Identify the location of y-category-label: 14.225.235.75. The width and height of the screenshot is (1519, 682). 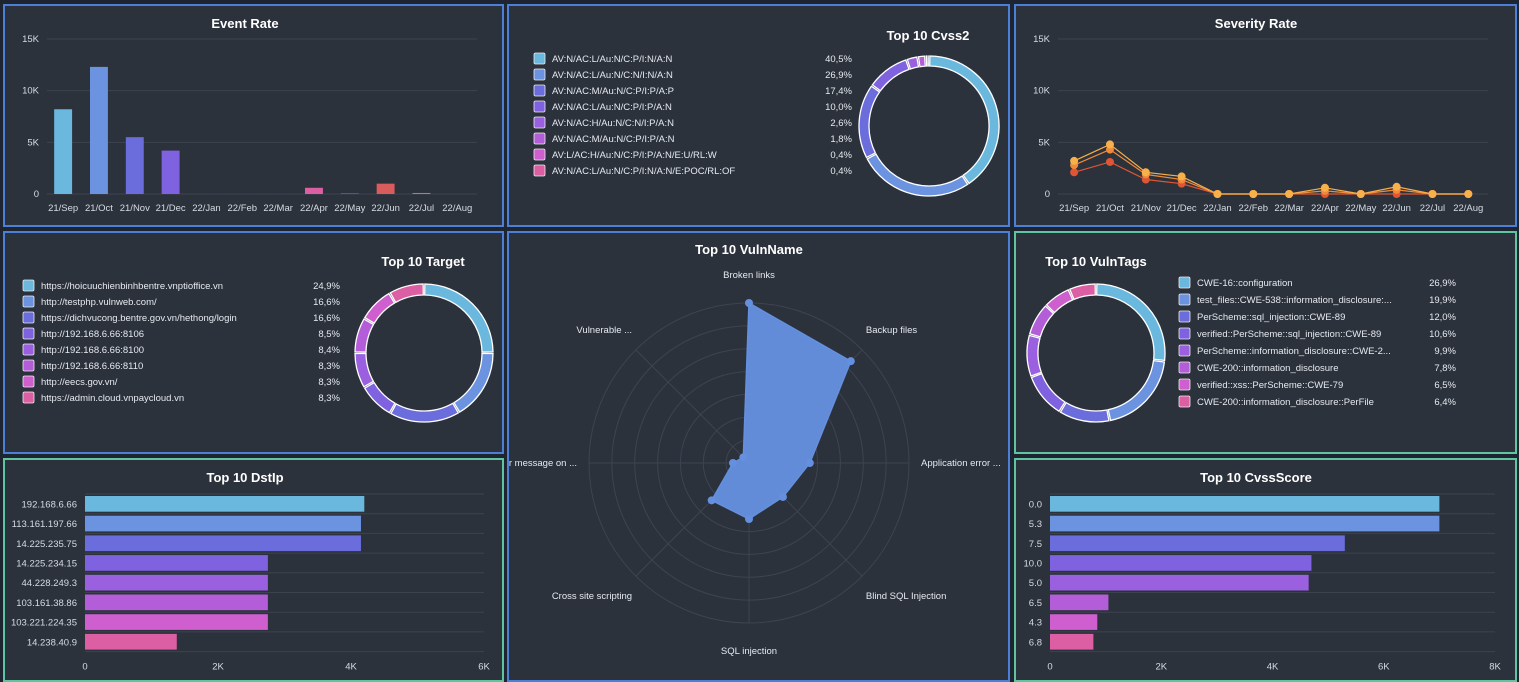
(46, 544).